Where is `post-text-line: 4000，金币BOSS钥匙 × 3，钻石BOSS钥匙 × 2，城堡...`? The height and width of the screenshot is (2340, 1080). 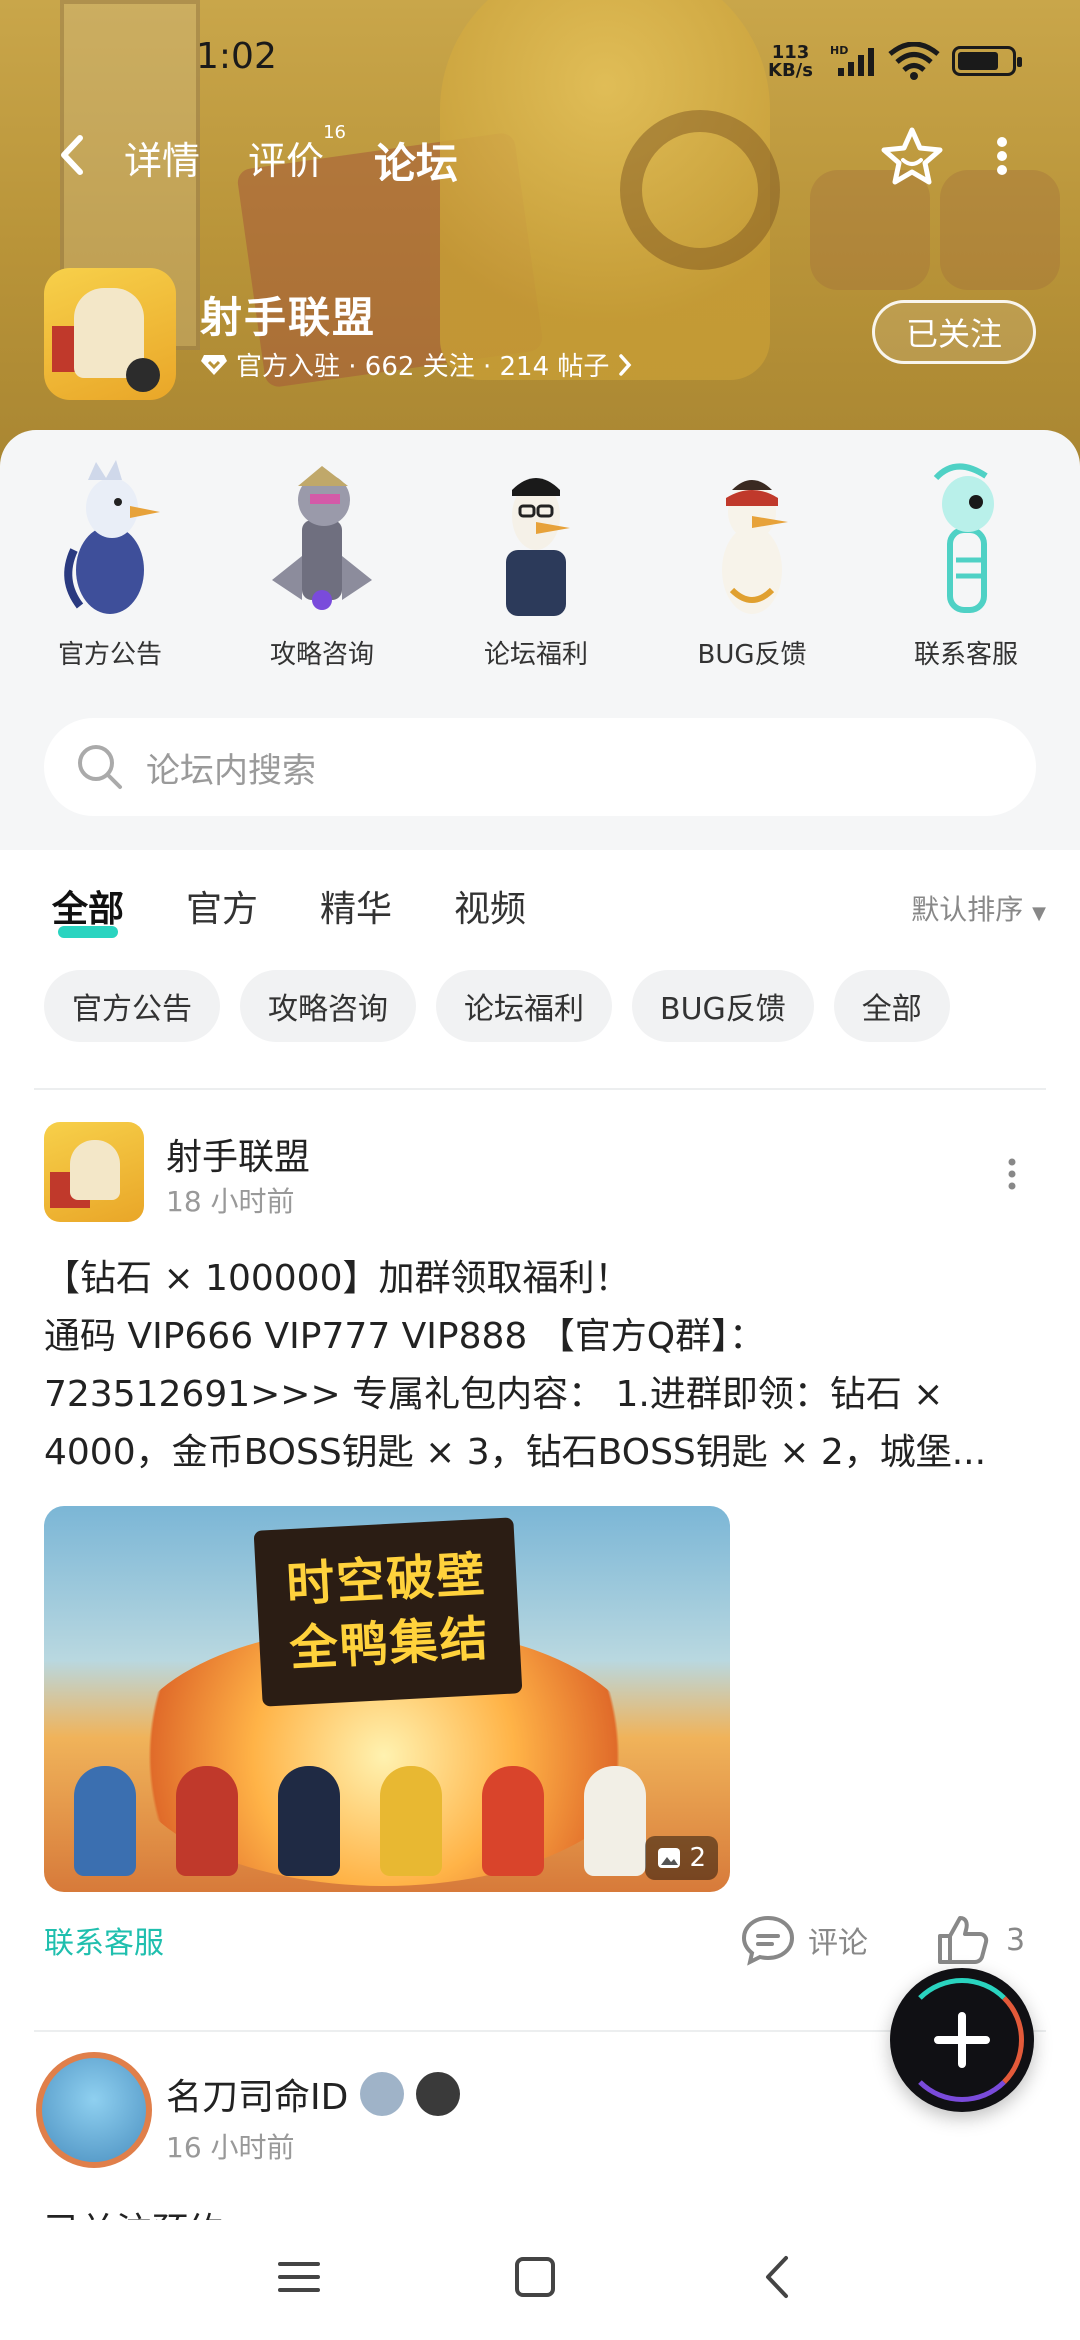
post-text-line: 4000，金币BOSS钥匙 × 3，钻石BOSS钥匙 × 2，城堡... is located at coordinates (515, 1452).